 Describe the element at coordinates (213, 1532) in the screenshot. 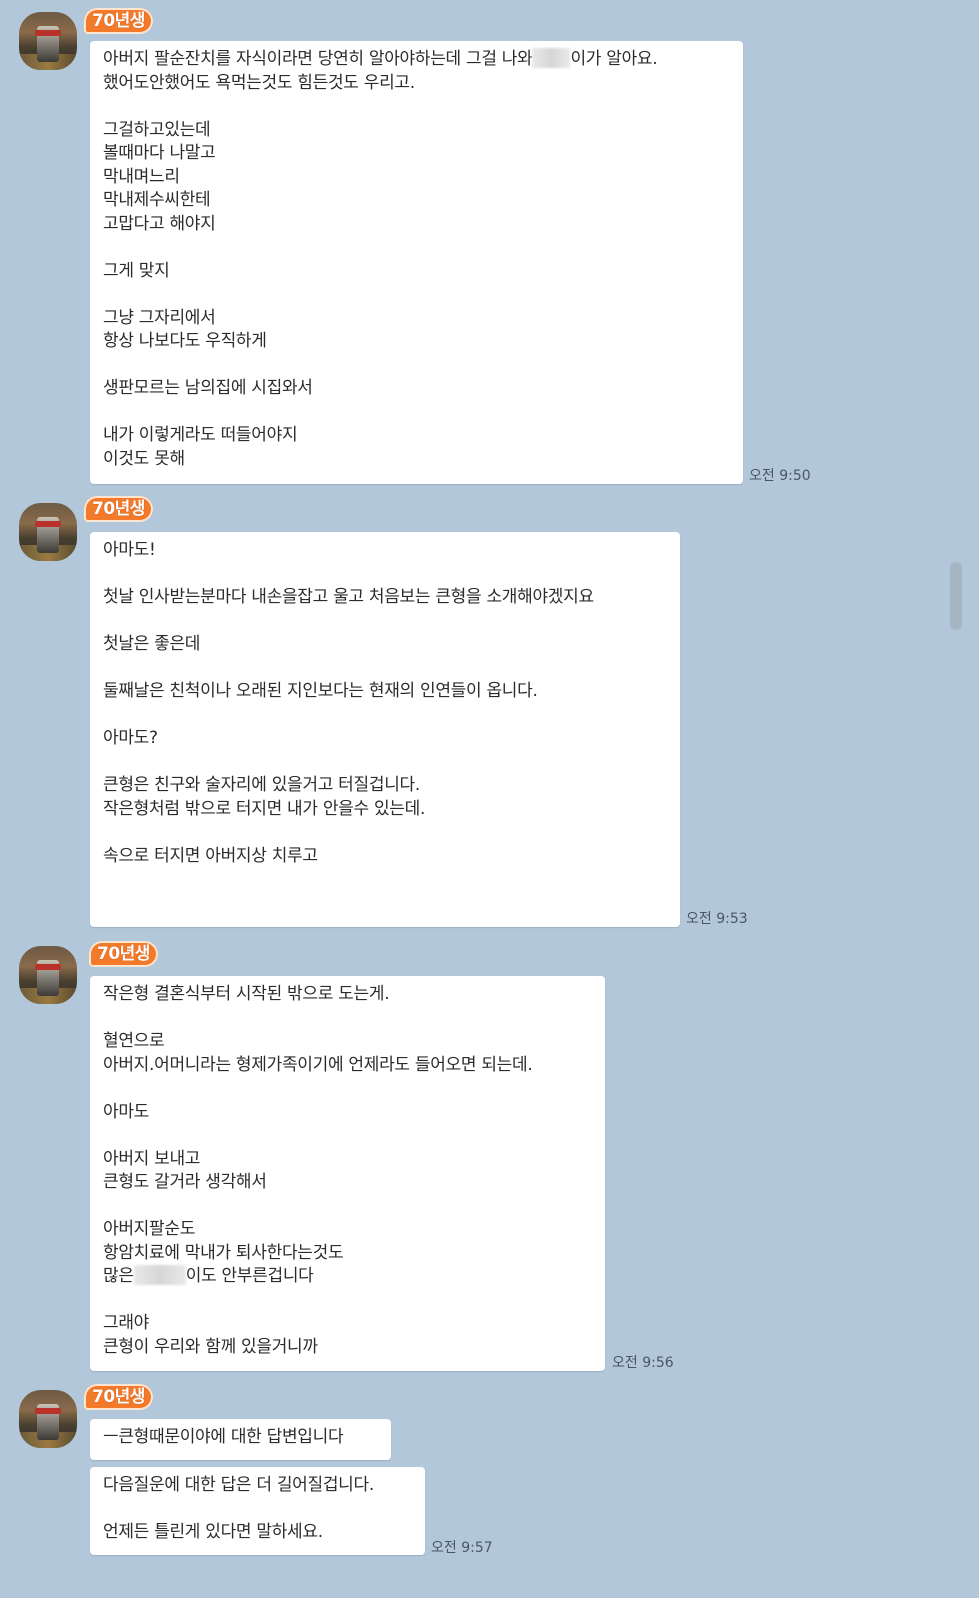

I see `message-line: 언제든 틀린게 있다면 말하세요.` at that location.